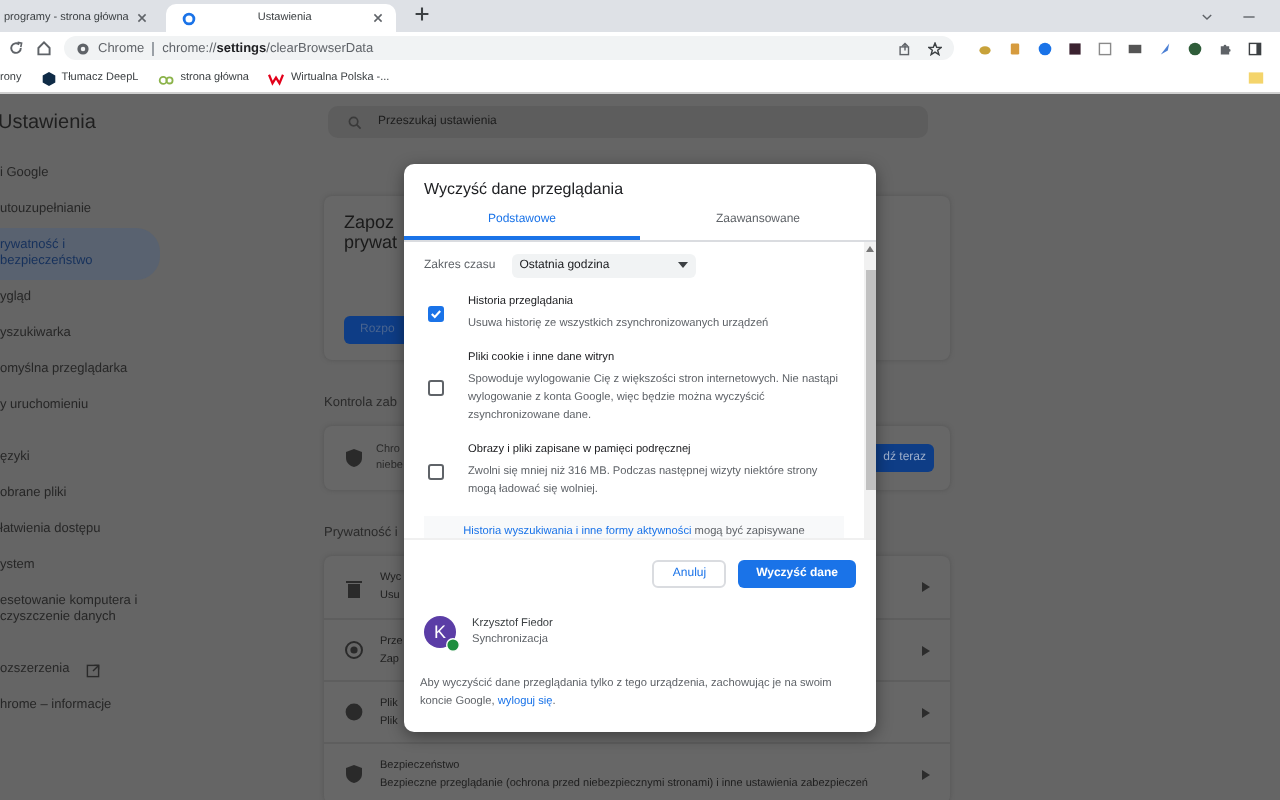 The image size is (1280, 800). Describe the element at coordinates (276, 78) in the screenshot. I see `wp-icon` at that location.